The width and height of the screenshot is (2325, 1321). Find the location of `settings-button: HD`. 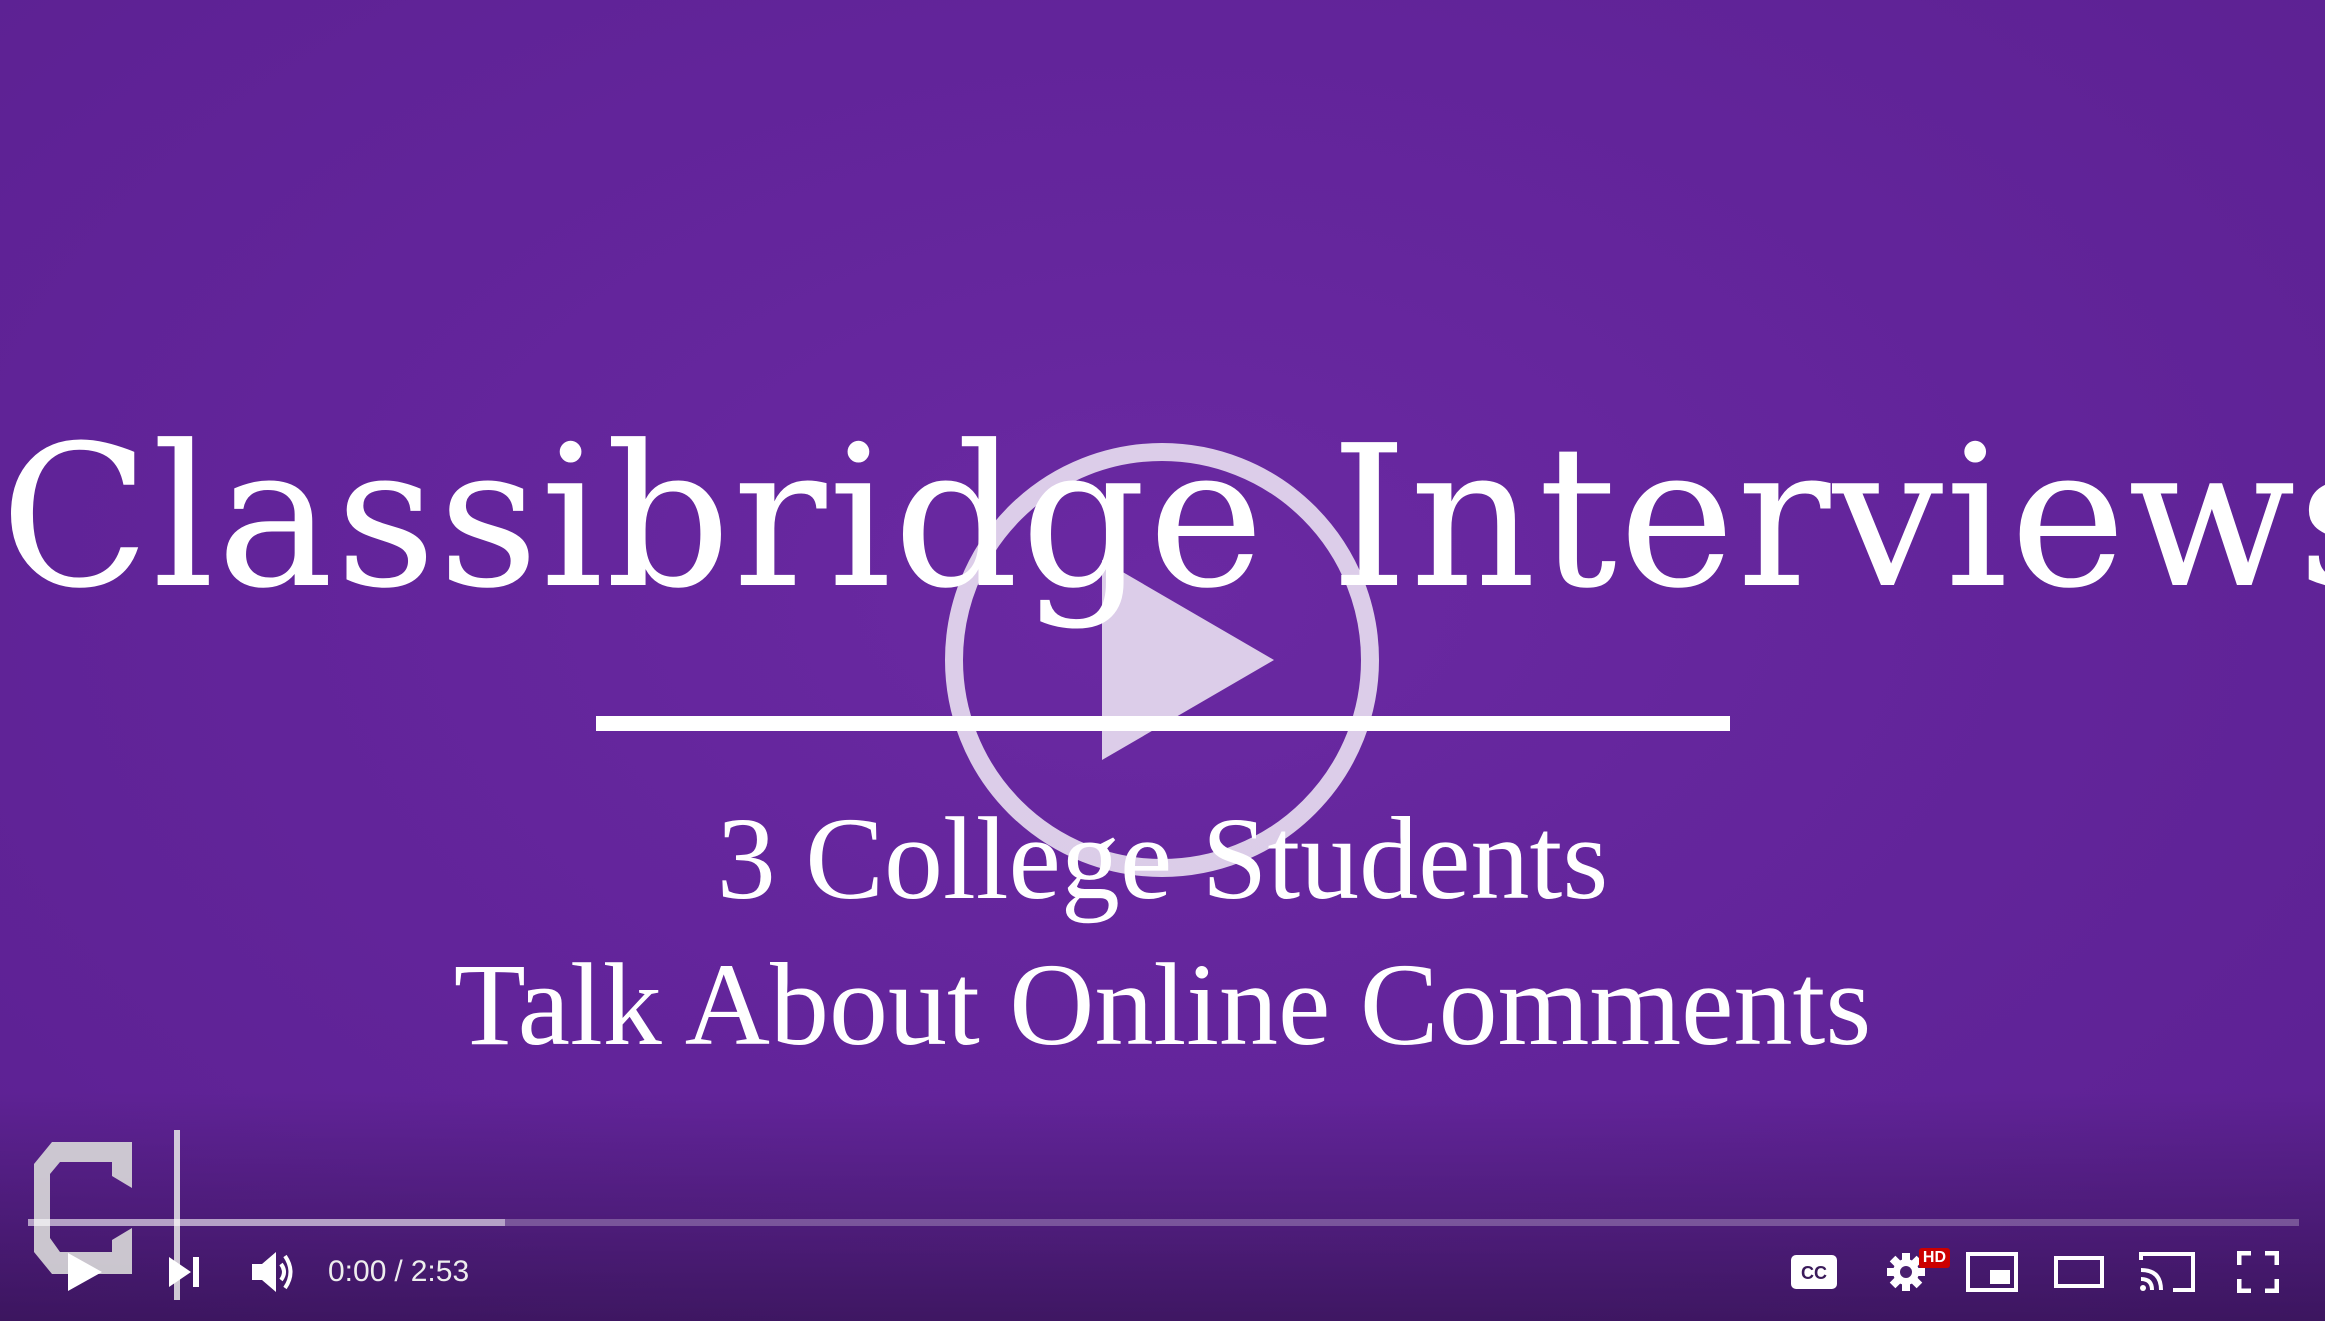

settings-button: HD is located at coordinates (1908, 1272).